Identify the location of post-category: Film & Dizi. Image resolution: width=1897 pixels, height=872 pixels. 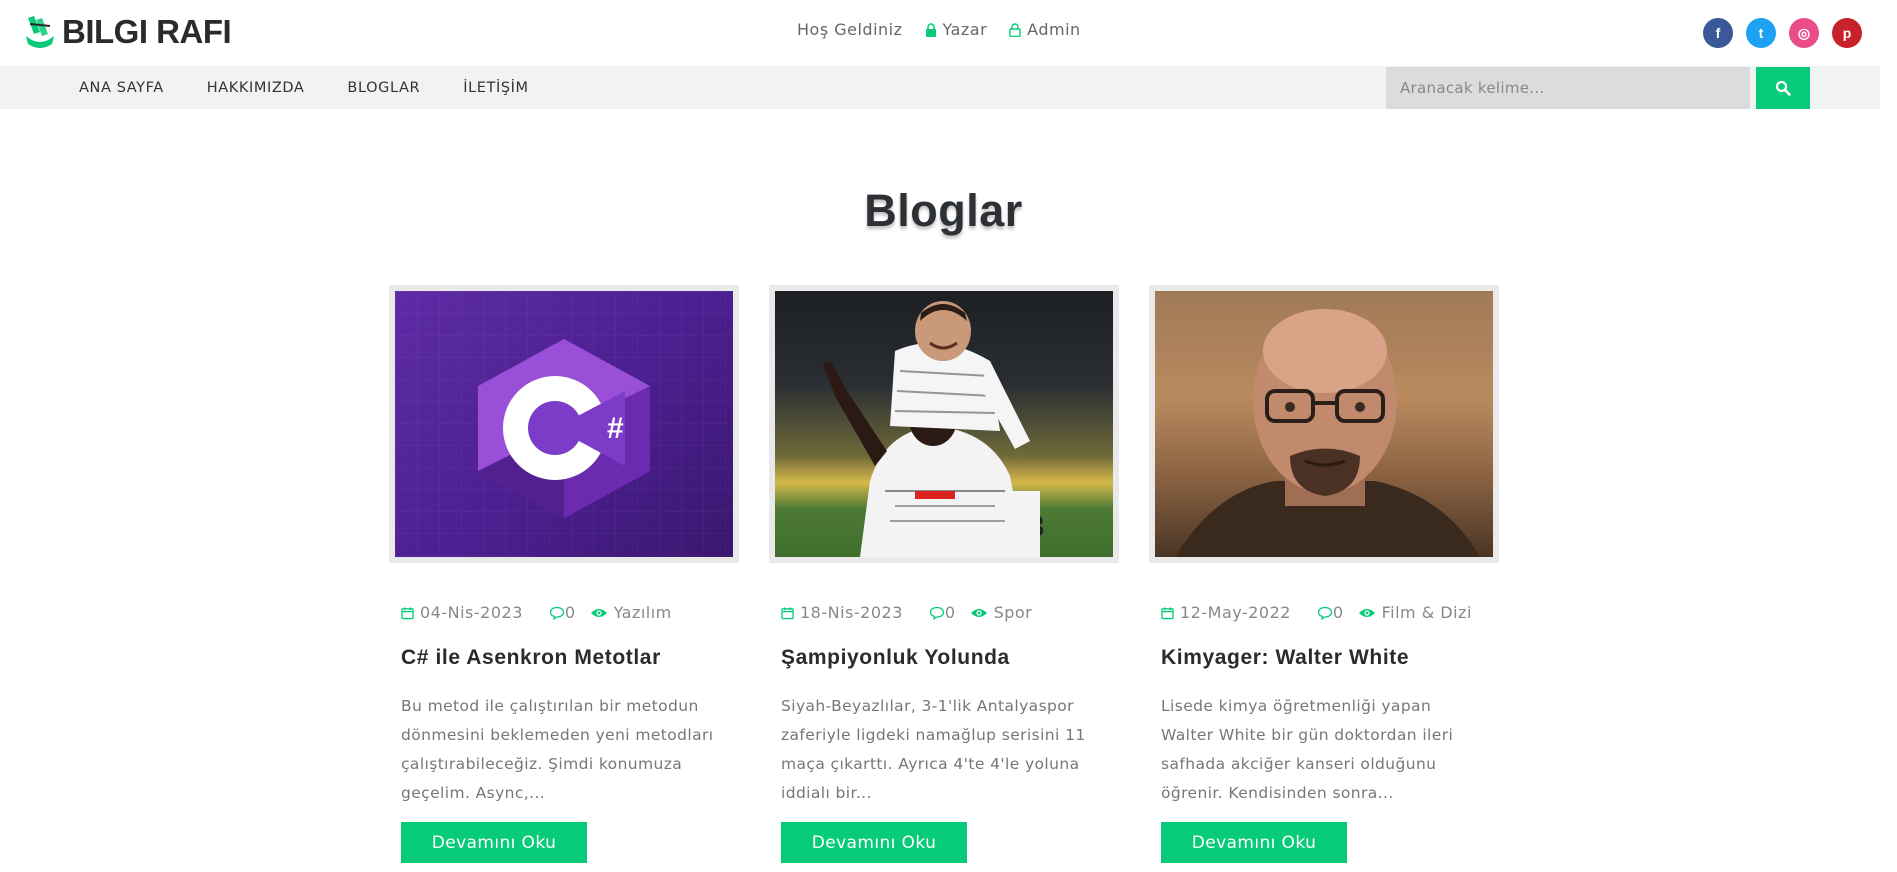
(1427, 612).